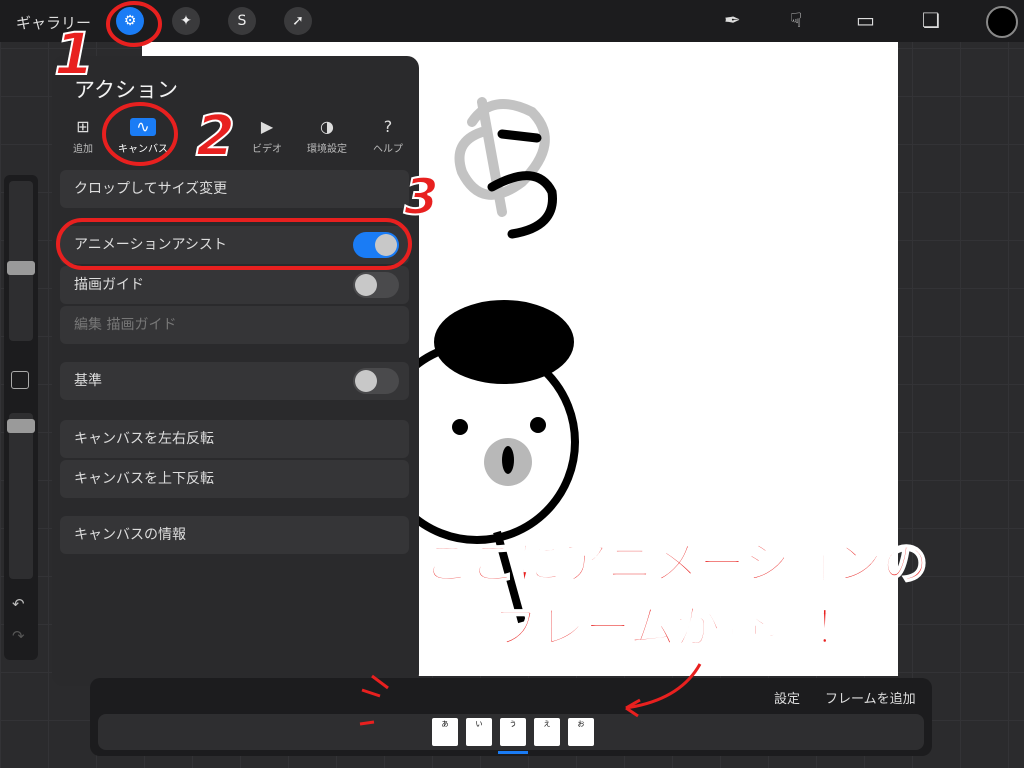  Describe the element at coordinates (74, 54) in the screenshot. I see `step-number-1: 1` at that location.